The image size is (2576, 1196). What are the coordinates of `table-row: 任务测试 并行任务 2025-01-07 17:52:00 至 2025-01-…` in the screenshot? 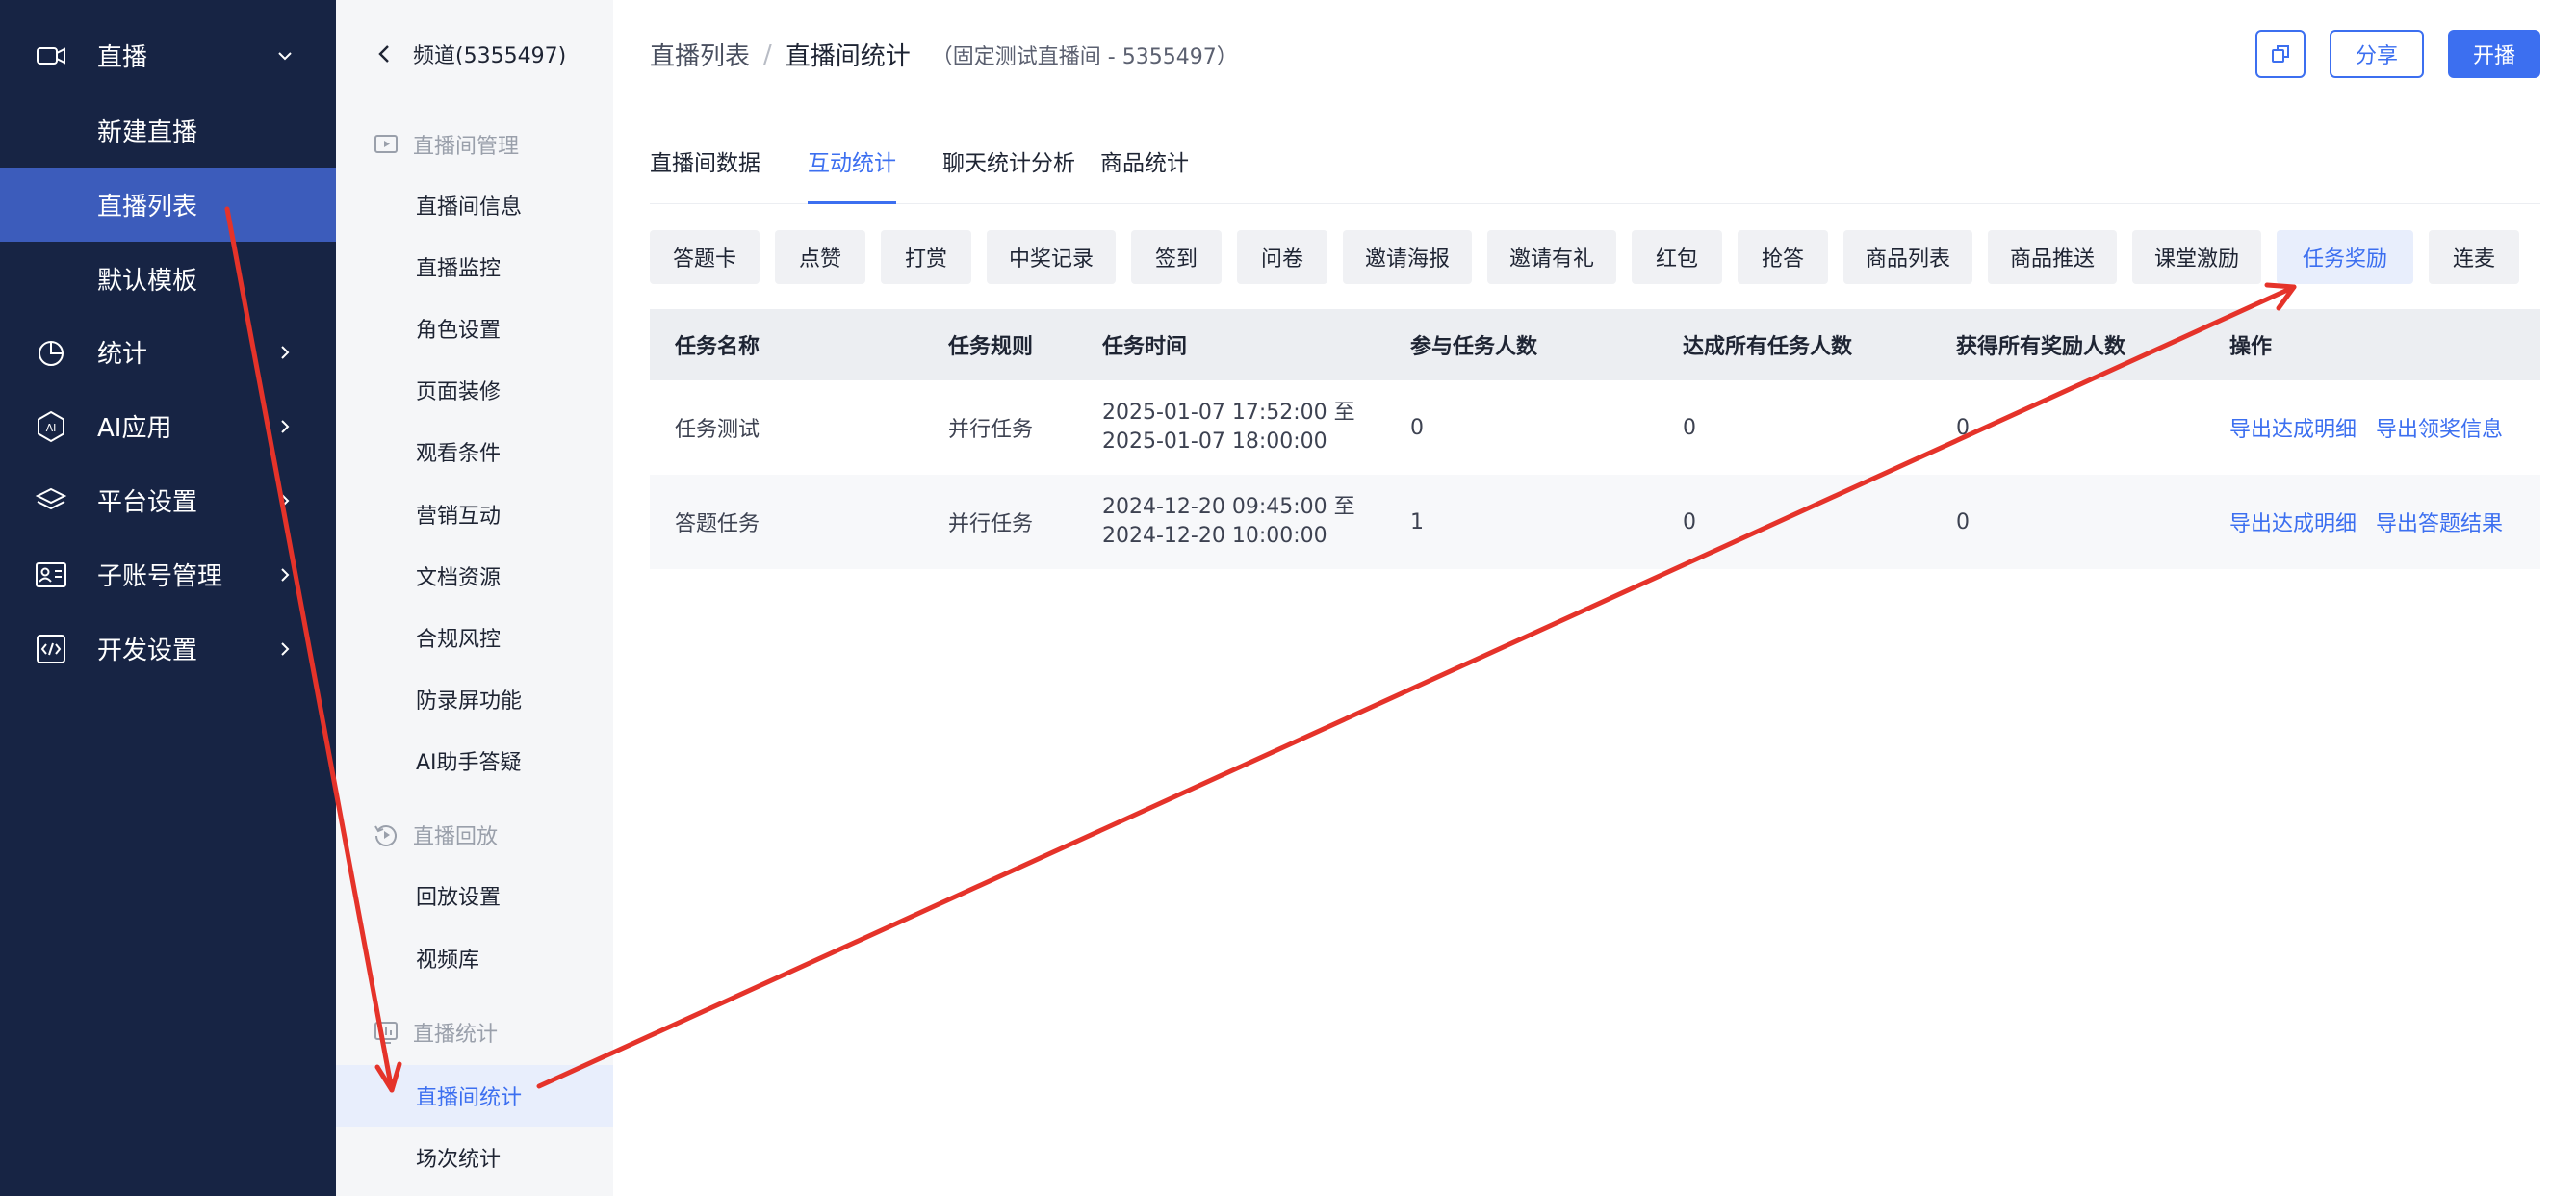 It's located at (1595, 427).